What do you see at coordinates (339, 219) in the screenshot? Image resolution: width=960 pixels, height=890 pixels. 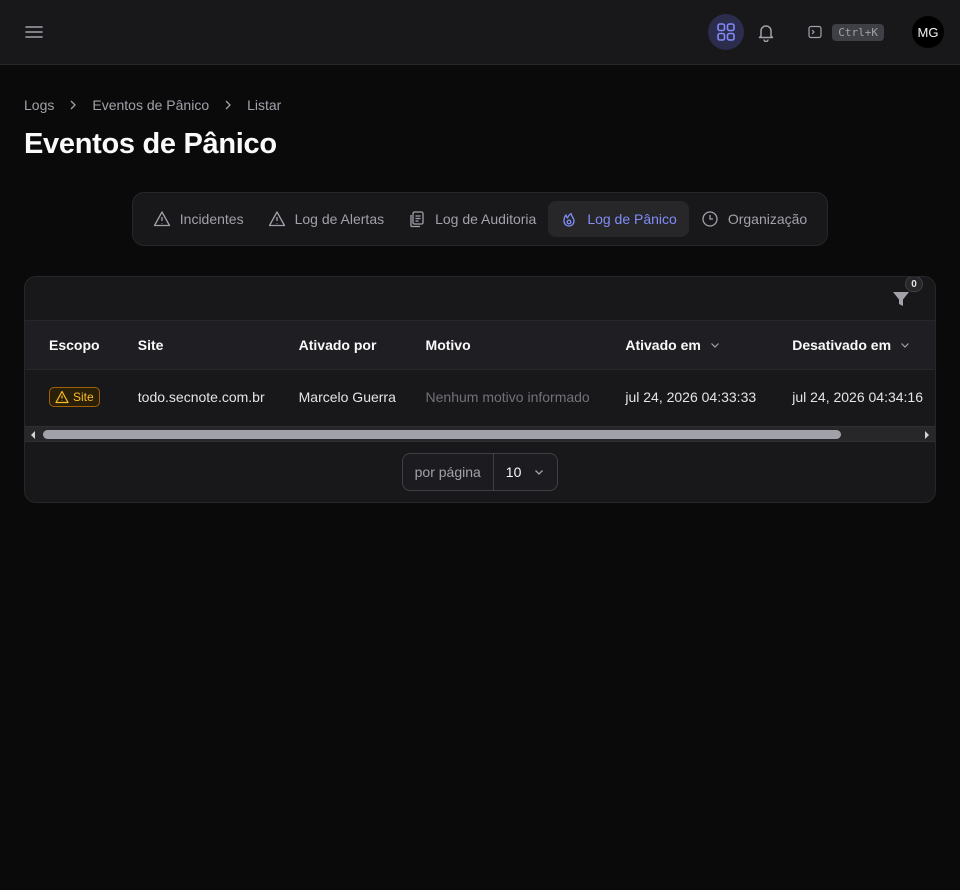 I see `tab-label: Log de Alertas` at bounding box center [339, 219].